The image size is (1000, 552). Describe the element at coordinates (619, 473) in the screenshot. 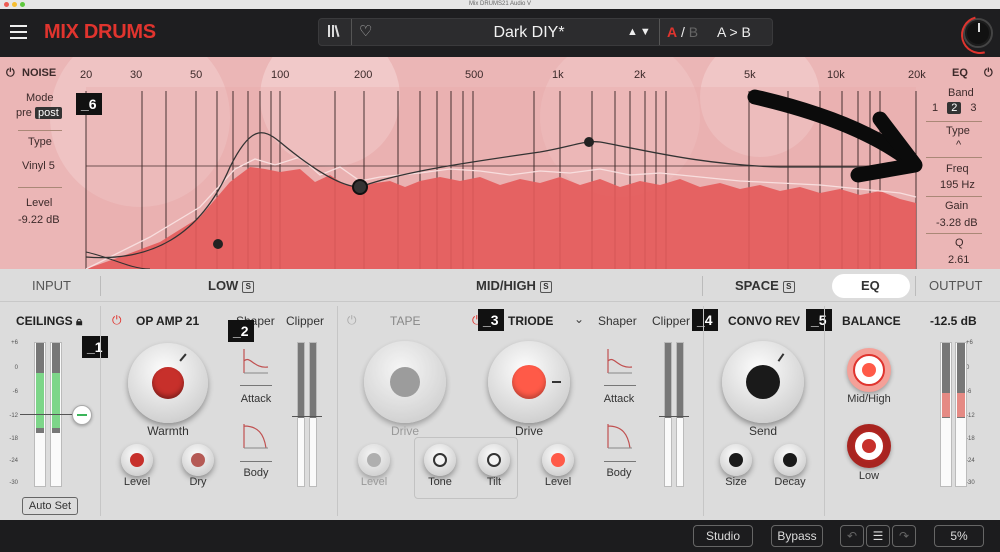

I see `shaper2-body-label: Body` at that location.